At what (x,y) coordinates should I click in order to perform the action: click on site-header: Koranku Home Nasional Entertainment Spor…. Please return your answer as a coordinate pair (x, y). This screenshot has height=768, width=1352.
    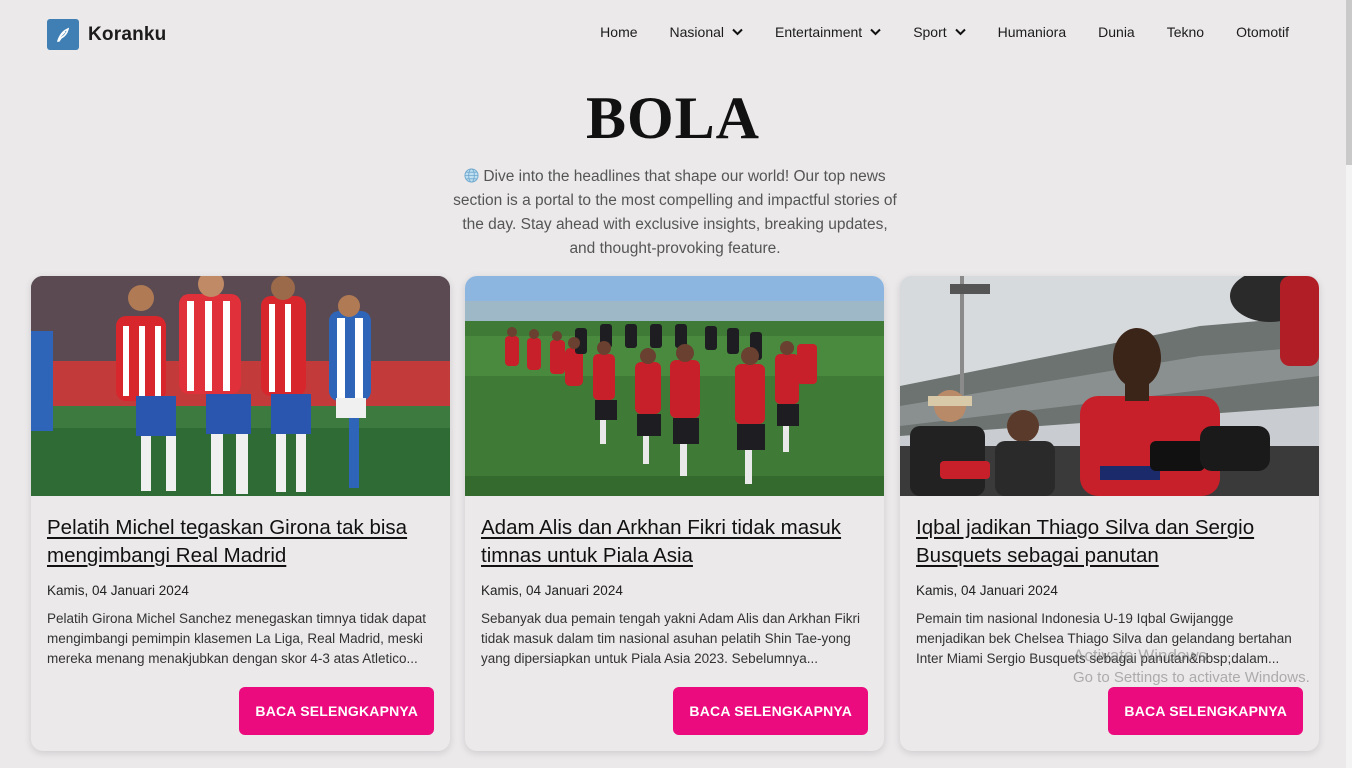
    Looking at the image, I should click on (673, 34).